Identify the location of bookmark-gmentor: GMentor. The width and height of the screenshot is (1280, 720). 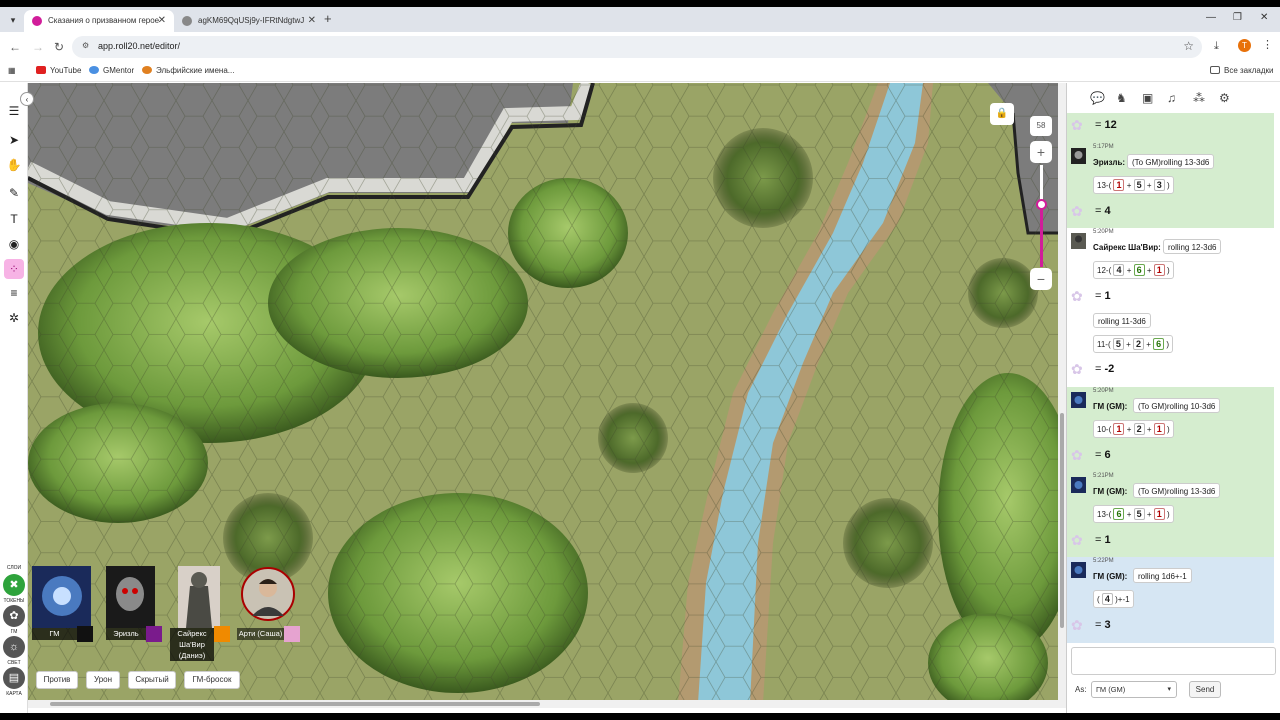
(111, 70).